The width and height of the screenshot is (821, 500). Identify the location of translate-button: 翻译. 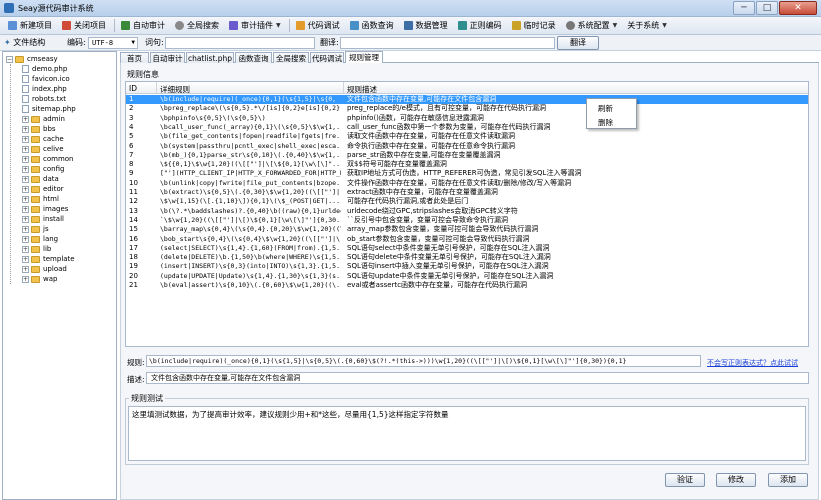
(578, 43).